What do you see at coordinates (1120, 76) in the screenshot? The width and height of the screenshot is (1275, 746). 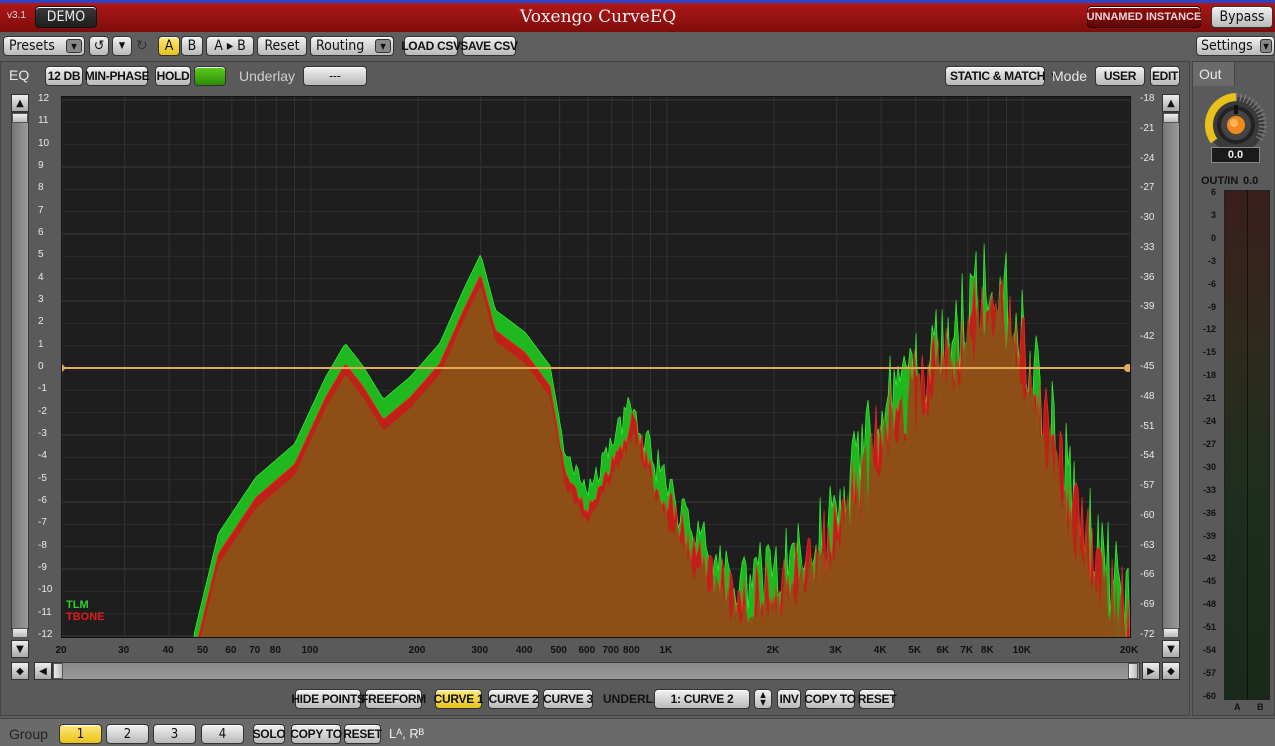 I see `mode-user-button: USER` at bounding box center [1120, 76].